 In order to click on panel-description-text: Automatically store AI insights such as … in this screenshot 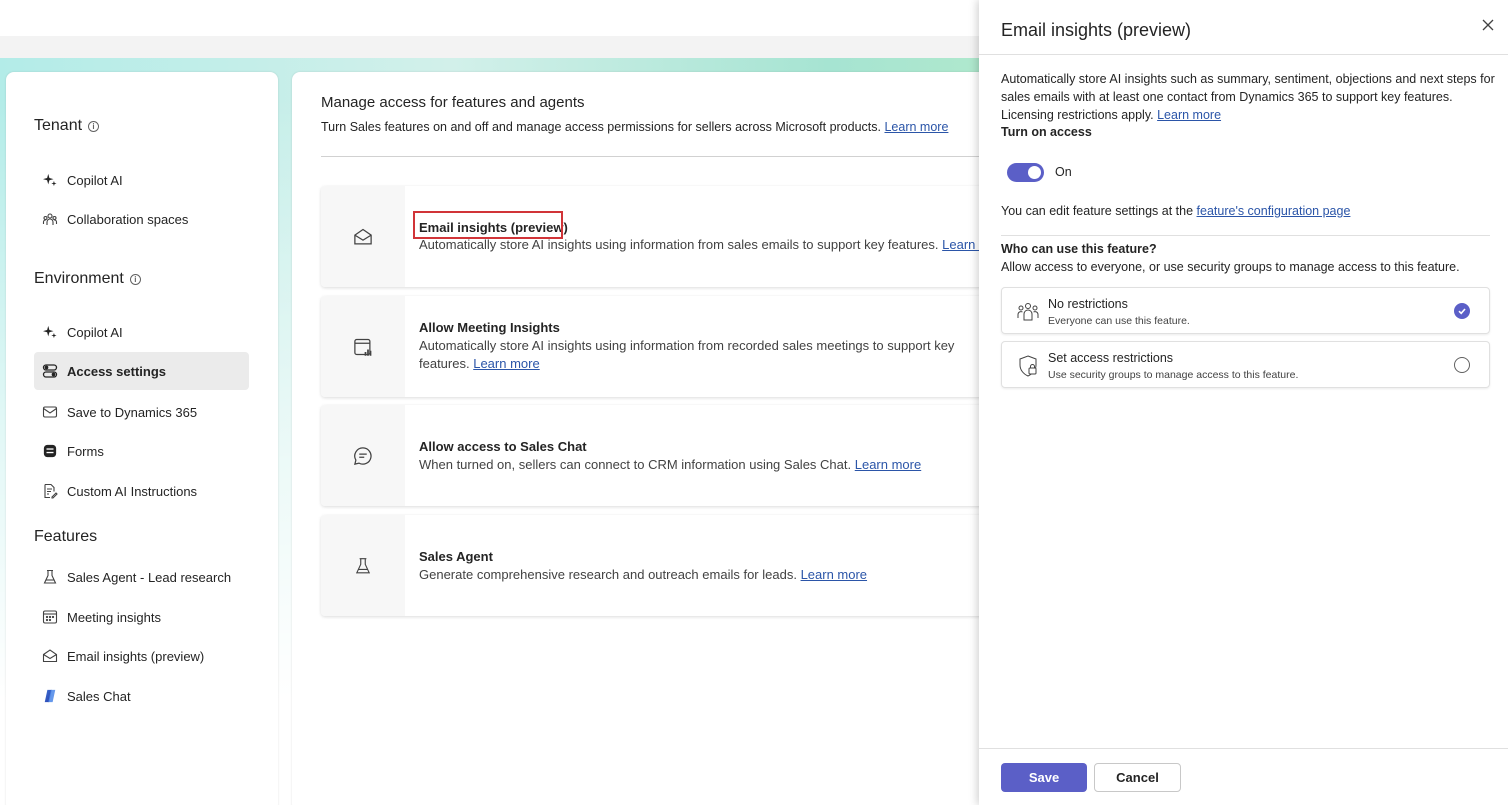, I will do `click(1248, 97)`.